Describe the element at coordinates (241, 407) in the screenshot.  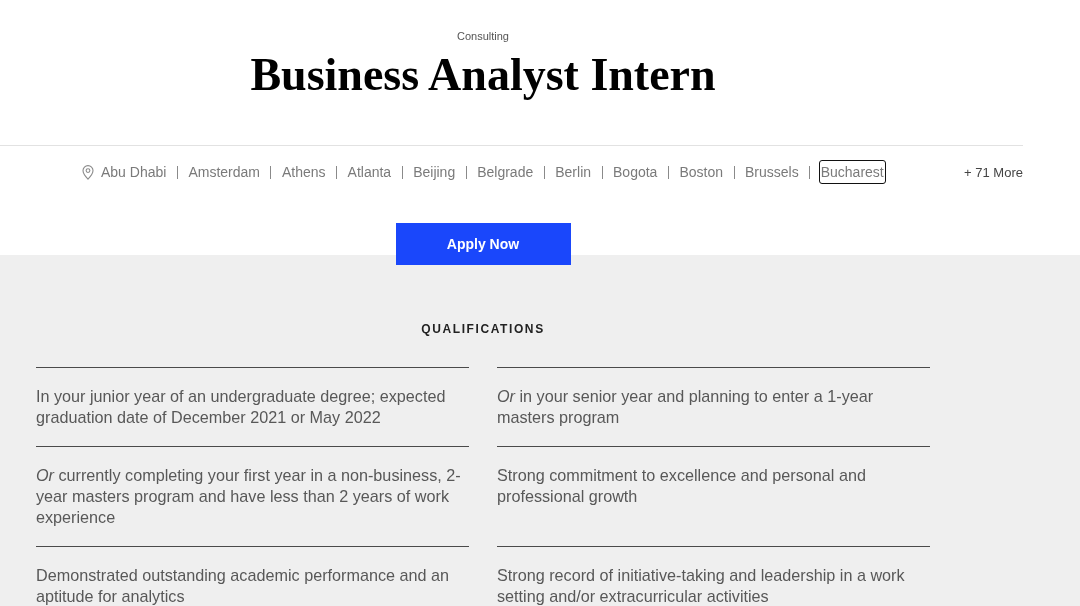
I see `qualification-text: In your junior year of an undergraduate degree; expected graduation date of December 2021 or May 2022` at that location.